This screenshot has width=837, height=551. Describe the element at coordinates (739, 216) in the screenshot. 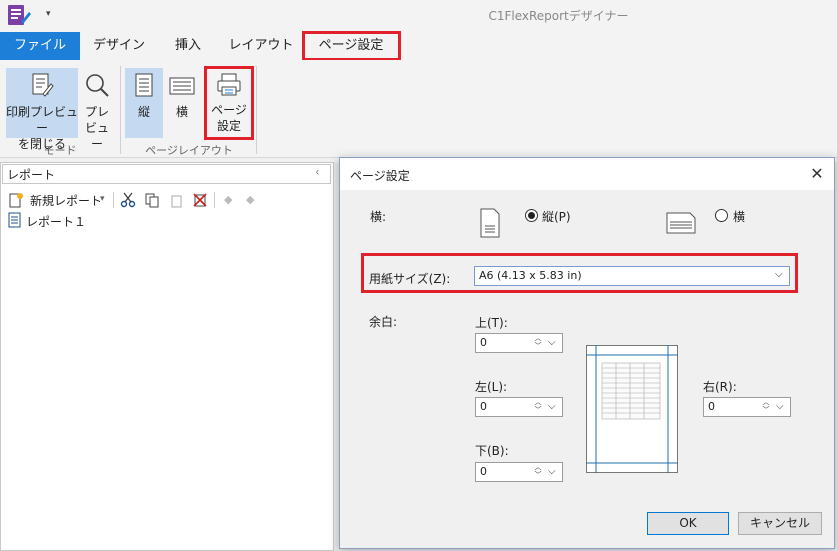

I see `landscape-radio-label: 横` at that location.